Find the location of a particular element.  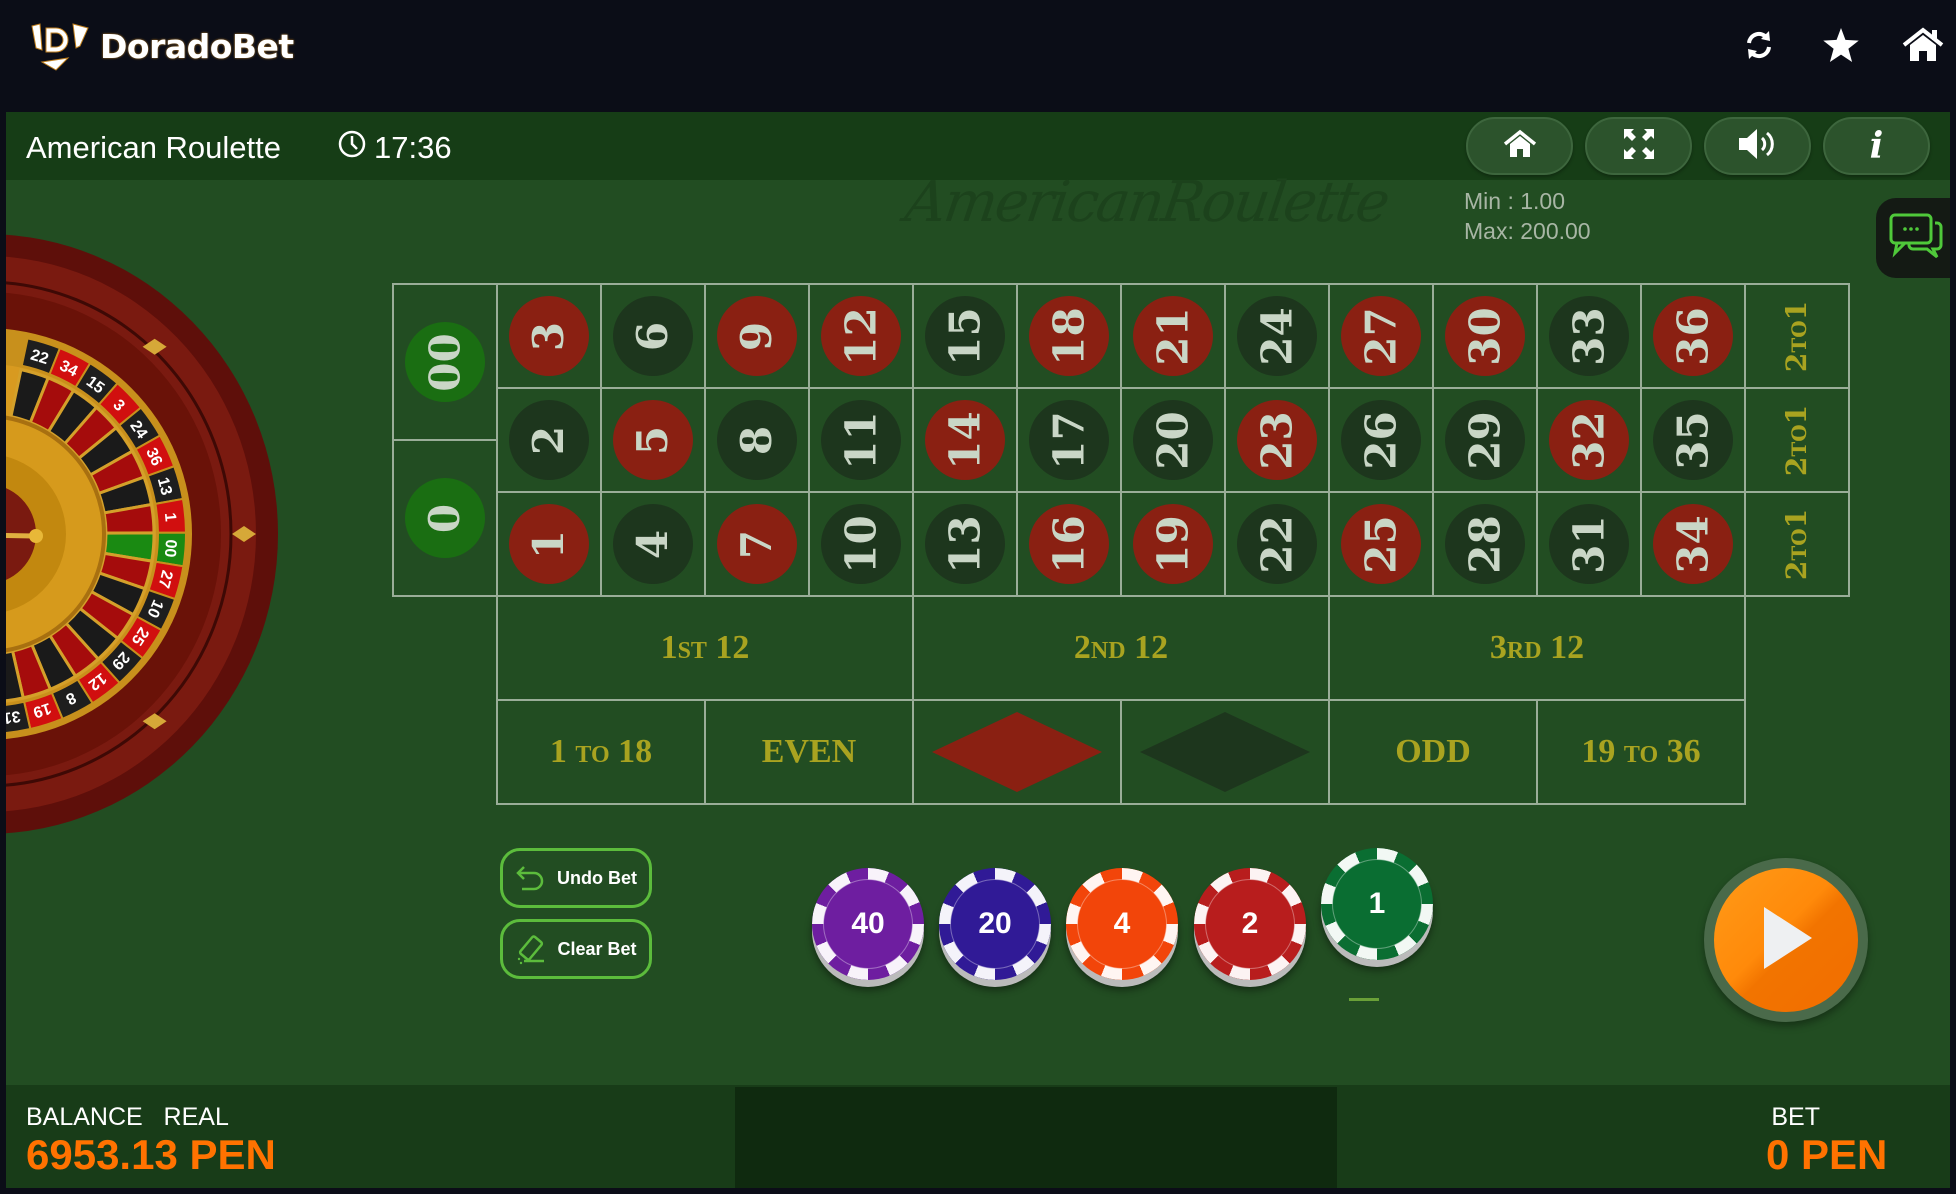

bet-cell-3: 3 is located at coordinates (549, 336).